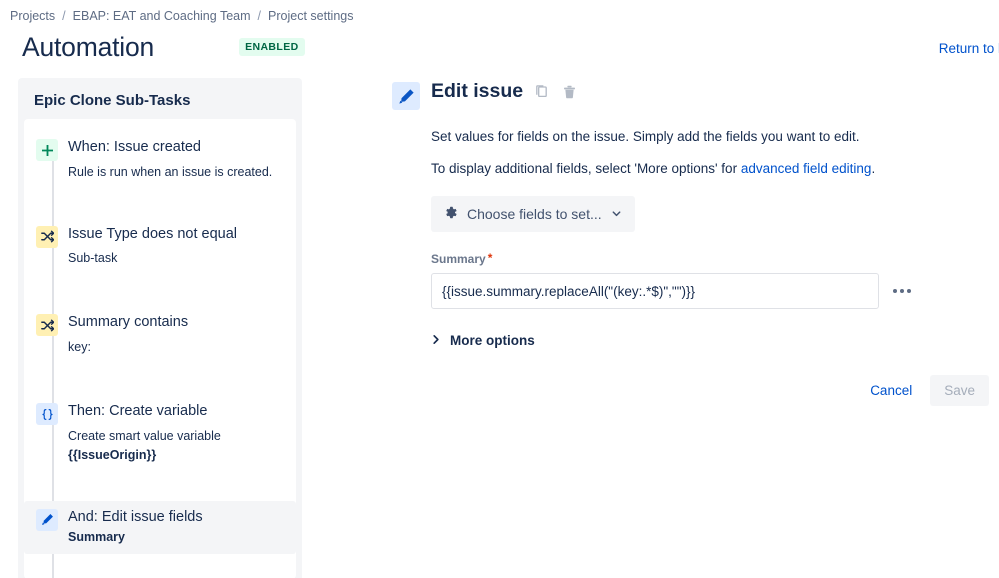  Describe the element at coordinates (687, 95) in the screenshot. I see `detail-header: Edit issue` at that location.